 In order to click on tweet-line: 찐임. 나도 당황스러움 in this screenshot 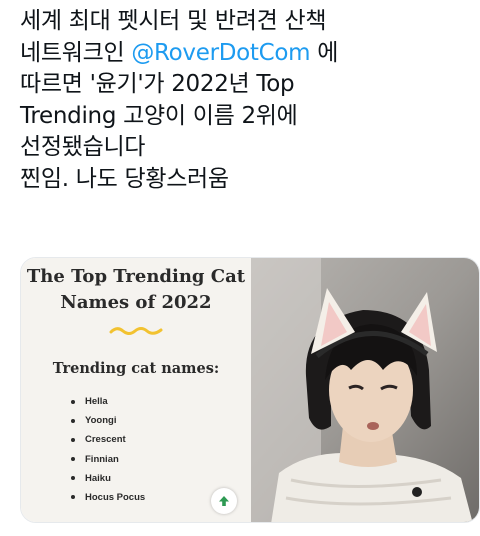, I will do `click(124, 178)`.